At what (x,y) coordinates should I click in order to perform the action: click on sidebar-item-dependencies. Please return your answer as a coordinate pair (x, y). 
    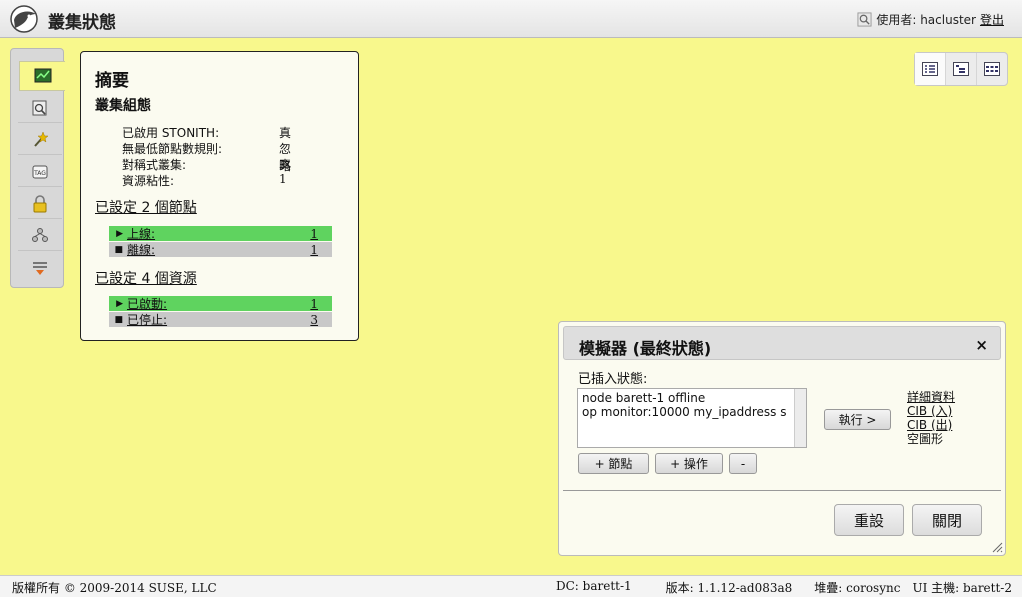
    Looking at the image, I should click on (40, 268).